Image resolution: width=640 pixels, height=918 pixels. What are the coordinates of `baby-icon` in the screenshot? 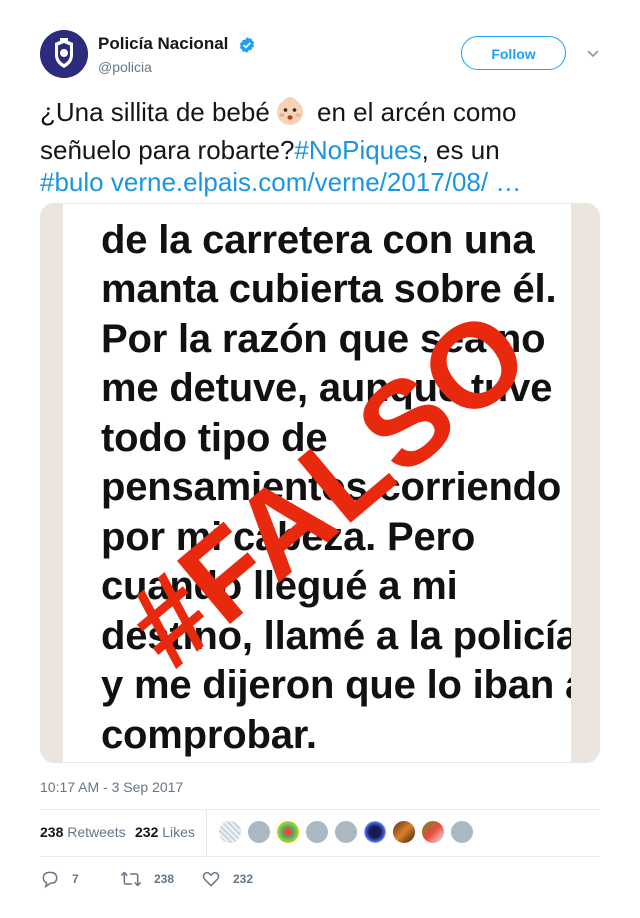 It's located at (289, 111).